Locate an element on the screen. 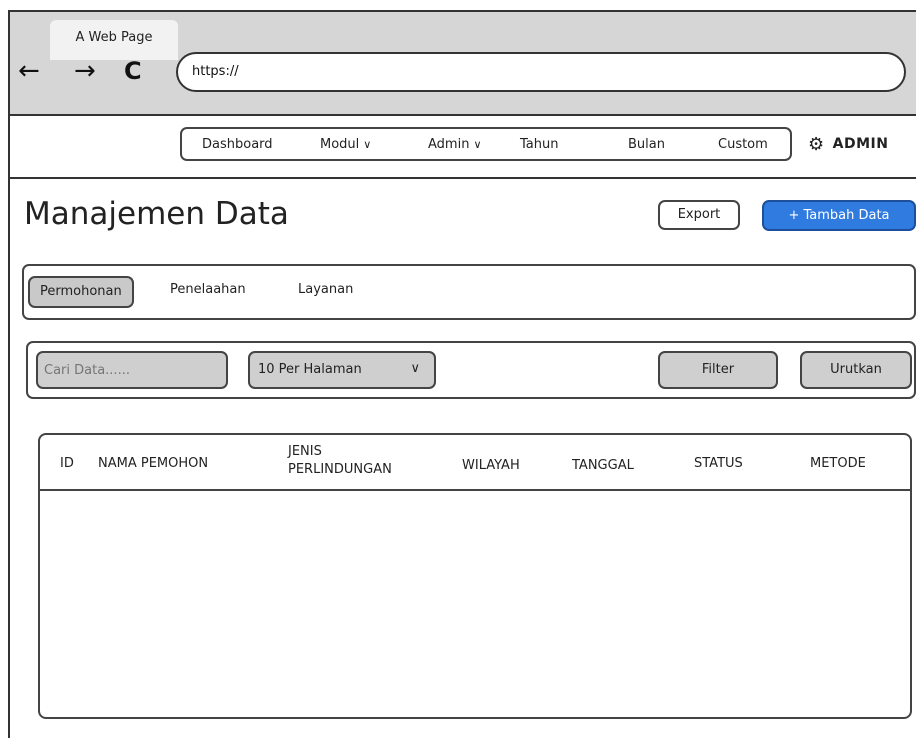 The width and height of the screenshot is (916, 738). nav-item-label: Bulan is located at coordinates (646, 144).